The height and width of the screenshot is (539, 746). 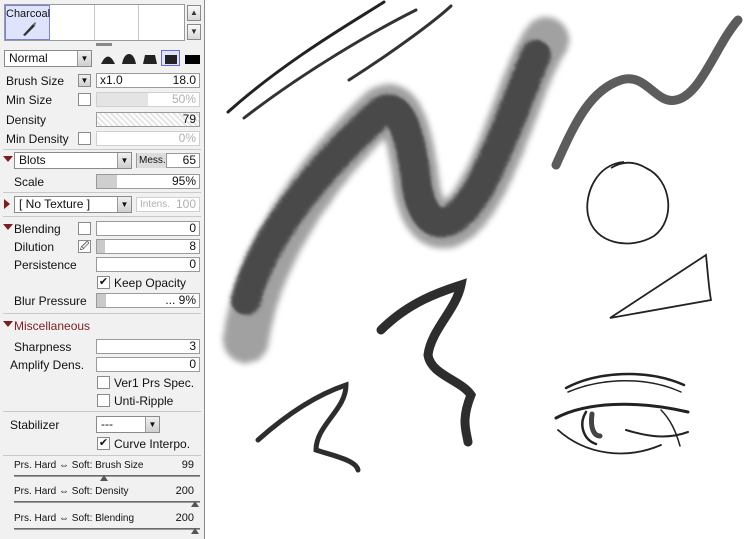 I want to click on sharpness-value: 3, so click(x=192, y=346).